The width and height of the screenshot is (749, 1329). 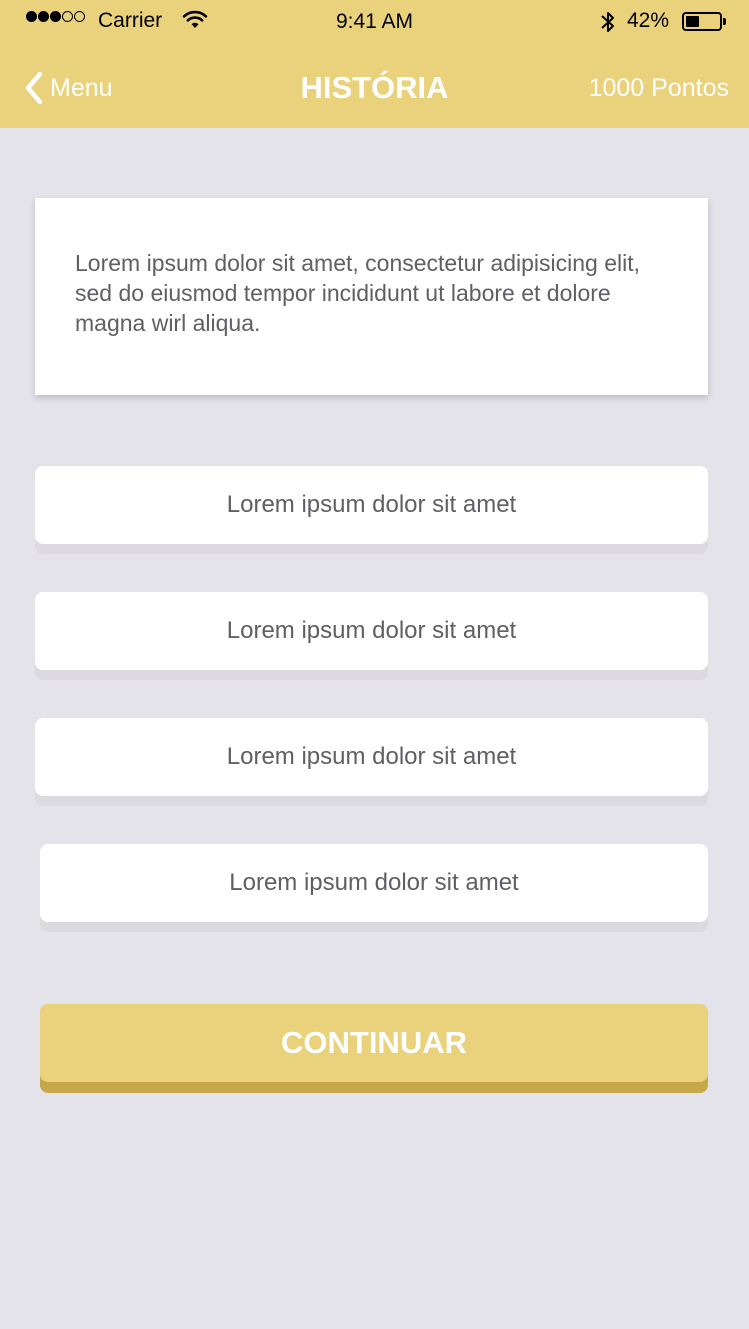 What do you see at coordinates (374, 883) in the screenshot?
I see `answer-option-4: Lorem ipsum dolor sit amet` at bounding box center [374, 883].